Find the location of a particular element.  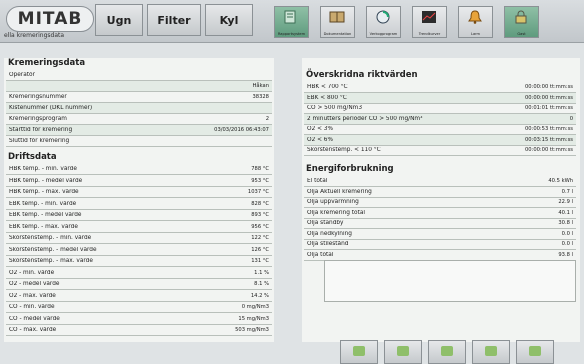

row-label: HBK temp. - max. värde is located at coordinates (44, 192).